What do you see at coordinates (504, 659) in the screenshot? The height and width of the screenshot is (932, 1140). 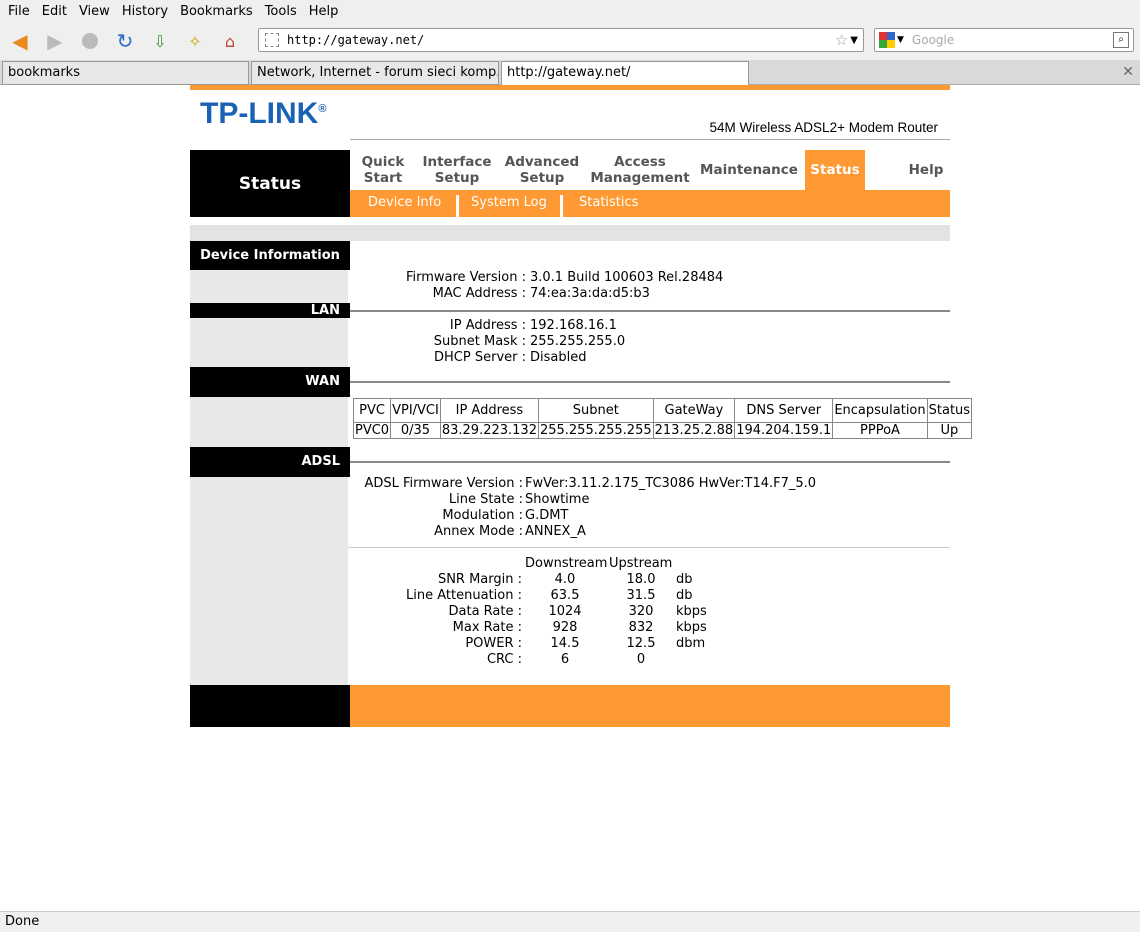 I see `stat-label: CRC :` at bounding box center [504, 659].